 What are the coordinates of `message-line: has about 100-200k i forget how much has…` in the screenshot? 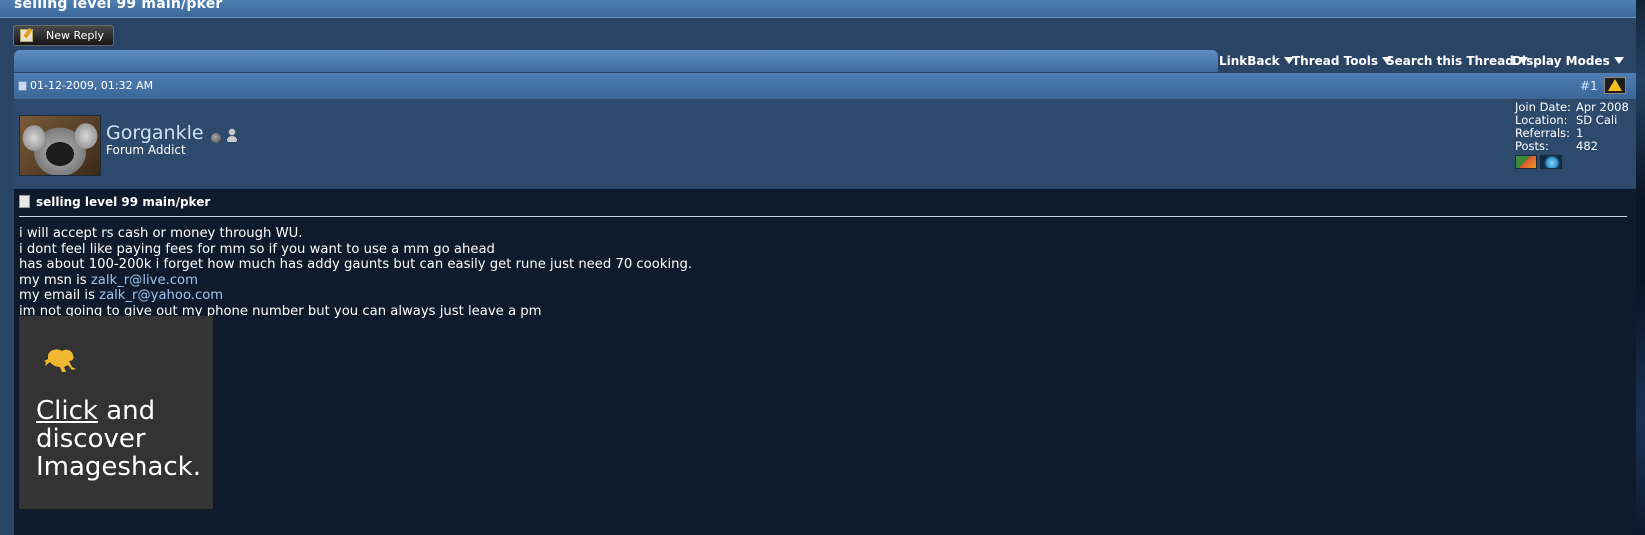 It's located at (356, 265).